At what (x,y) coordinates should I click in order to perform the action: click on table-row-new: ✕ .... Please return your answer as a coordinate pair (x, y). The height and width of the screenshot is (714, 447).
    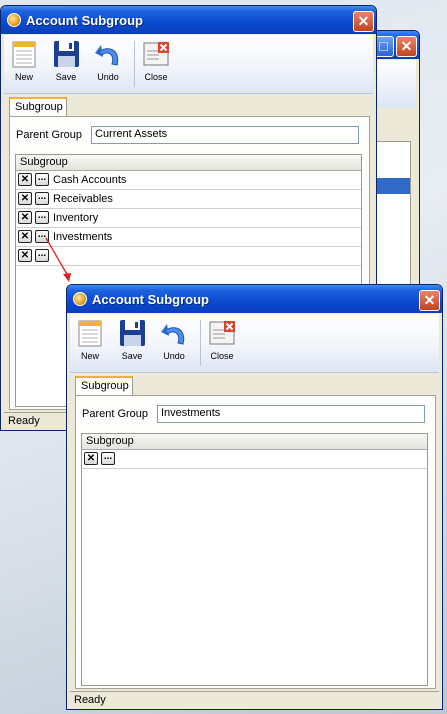
    Looking at the image, I should click on (254, 459).